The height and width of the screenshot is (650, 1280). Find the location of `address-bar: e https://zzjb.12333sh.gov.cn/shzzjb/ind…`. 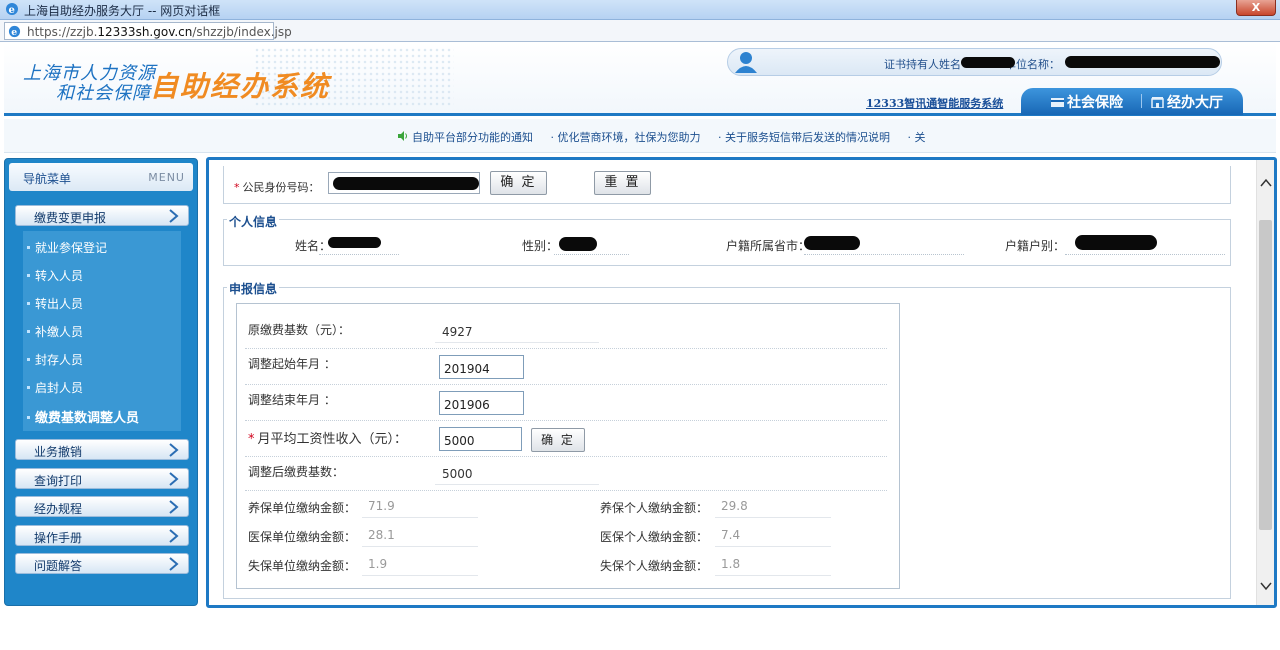

address-bar: e https://zzjb.12333sh.gov.cn/shzzjb/ind… is located at coordinates (640, 31).